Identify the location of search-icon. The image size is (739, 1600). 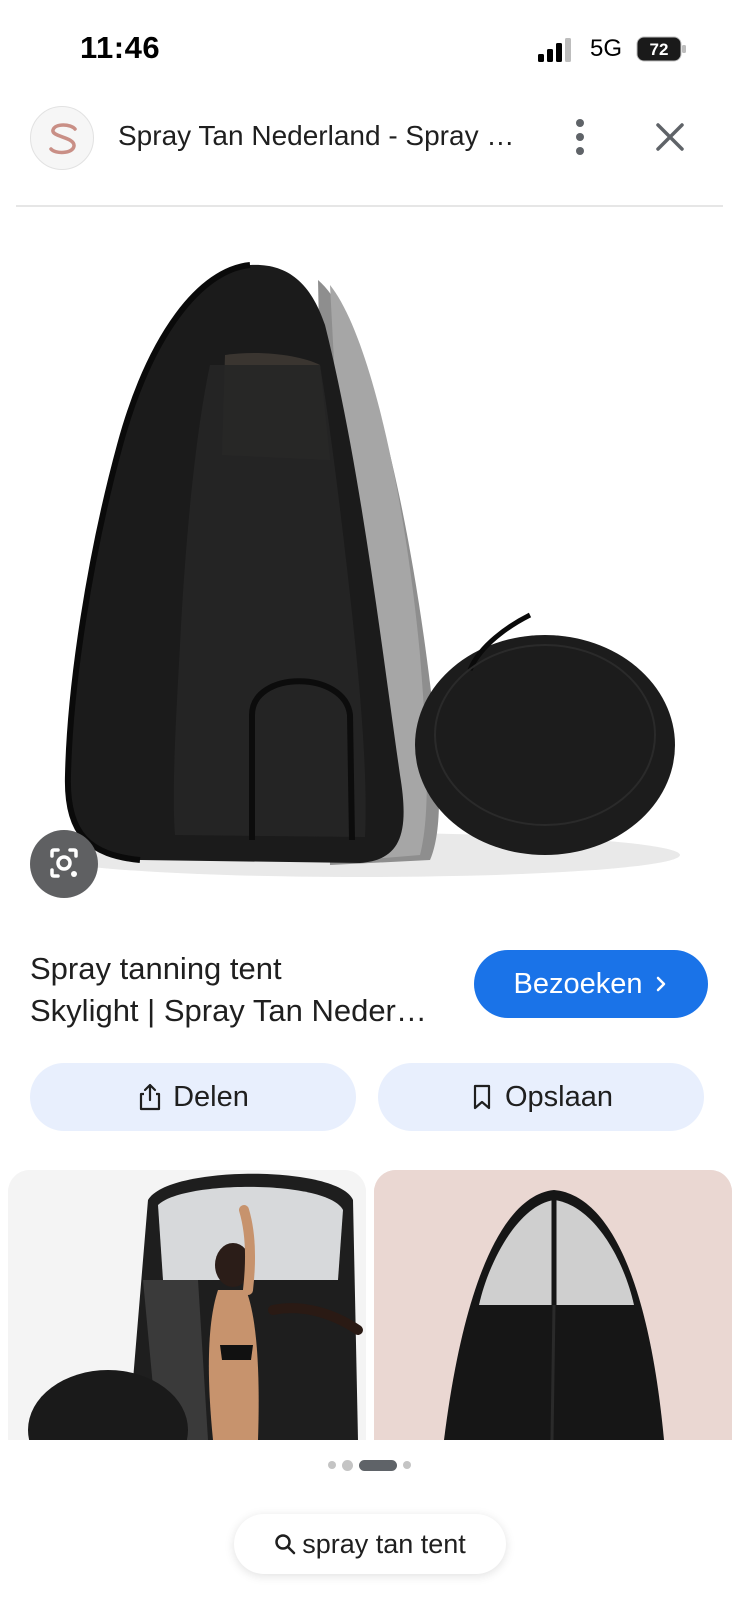
(285, 1544).